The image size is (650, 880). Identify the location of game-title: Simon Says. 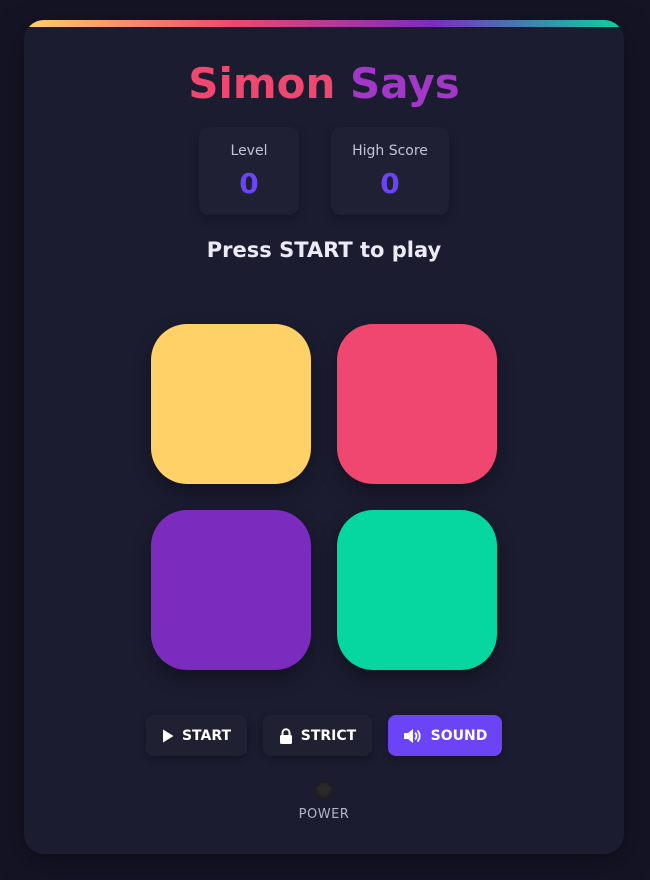
(324, 84).